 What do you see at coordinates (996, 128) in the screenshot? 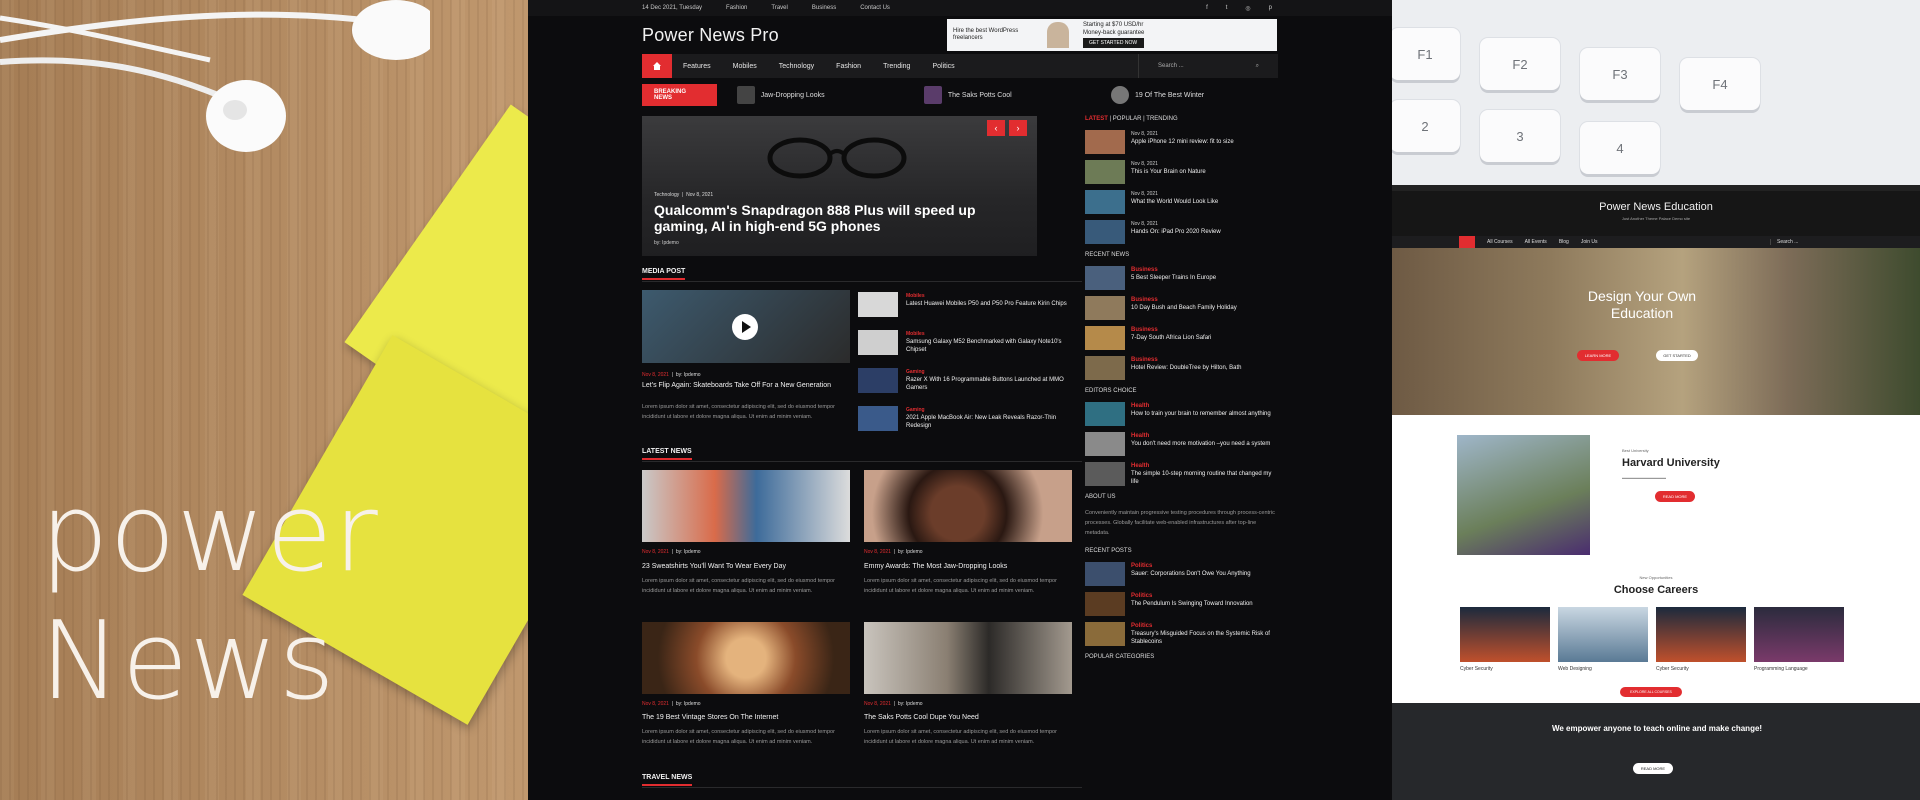
I see `slider-prev-icon: ‹` at bounding box center [996, 128].